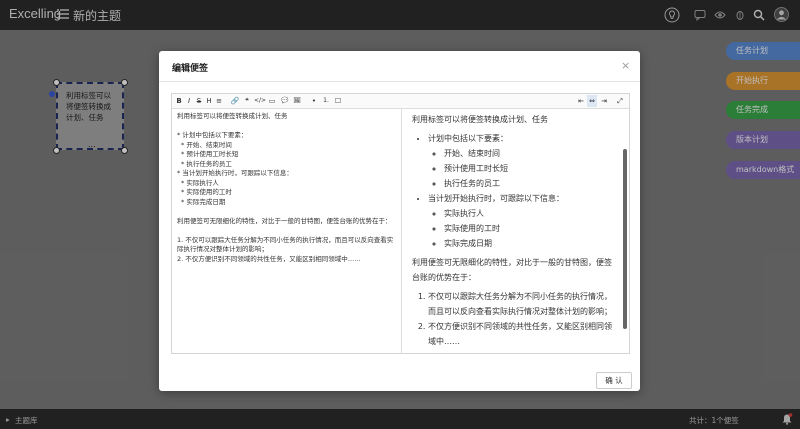 This screenshot has width=800, height=429. Describe the element at coordinates (285, 101) in the screenshot. I see `comment-button: 💬` at that location.